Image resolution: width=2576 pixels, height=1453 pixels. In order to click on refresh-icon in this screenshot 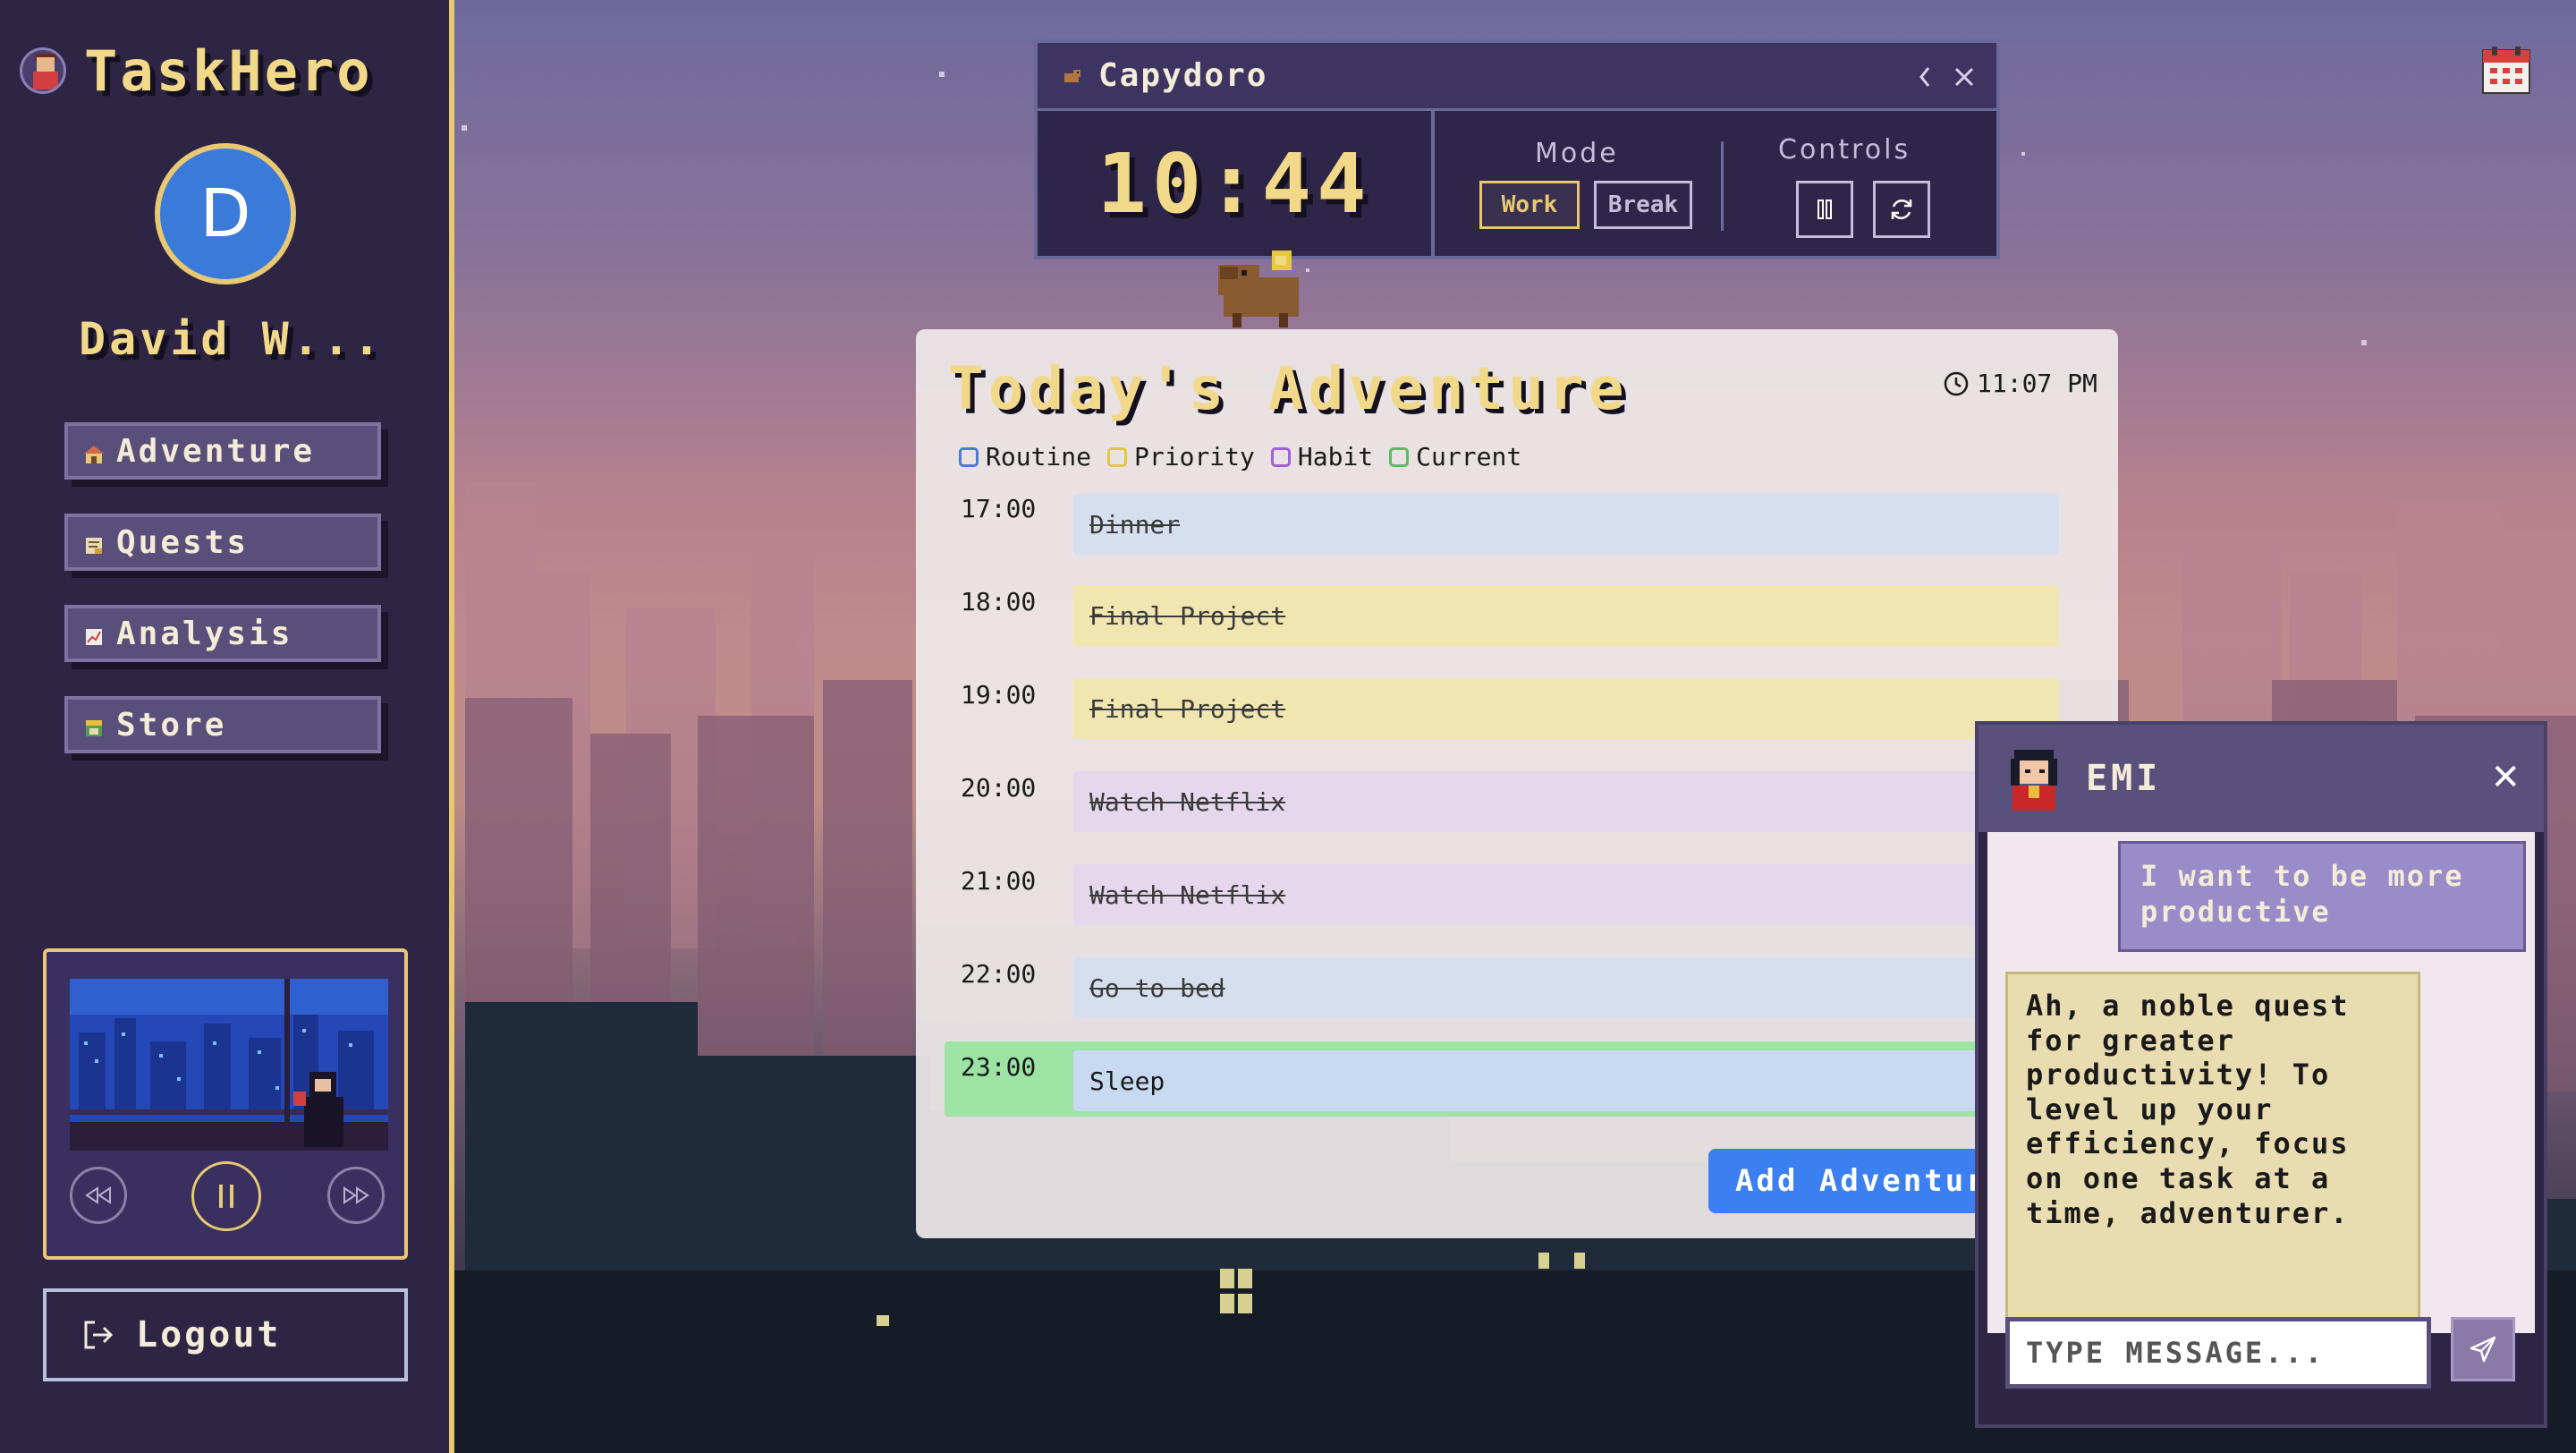, I will do `click(1901, 209)`.